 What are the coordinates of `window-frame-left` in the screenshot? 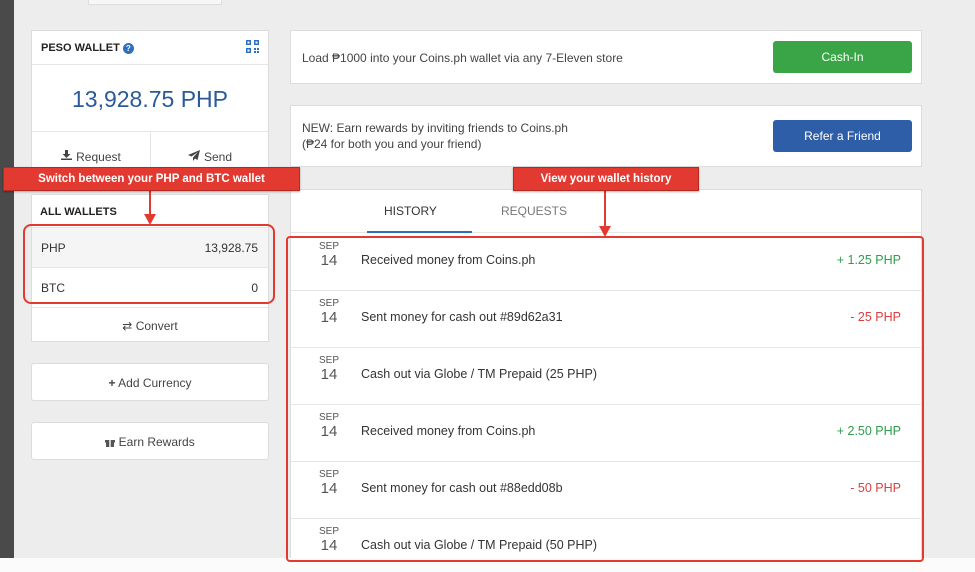 It's located at (7, 286).